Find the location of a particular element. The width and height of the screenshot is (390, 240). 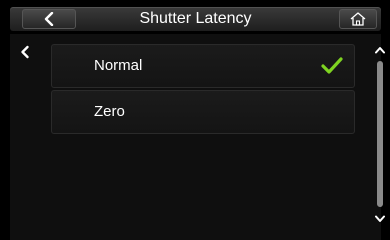

back-button is located at coordinates (49, 19).